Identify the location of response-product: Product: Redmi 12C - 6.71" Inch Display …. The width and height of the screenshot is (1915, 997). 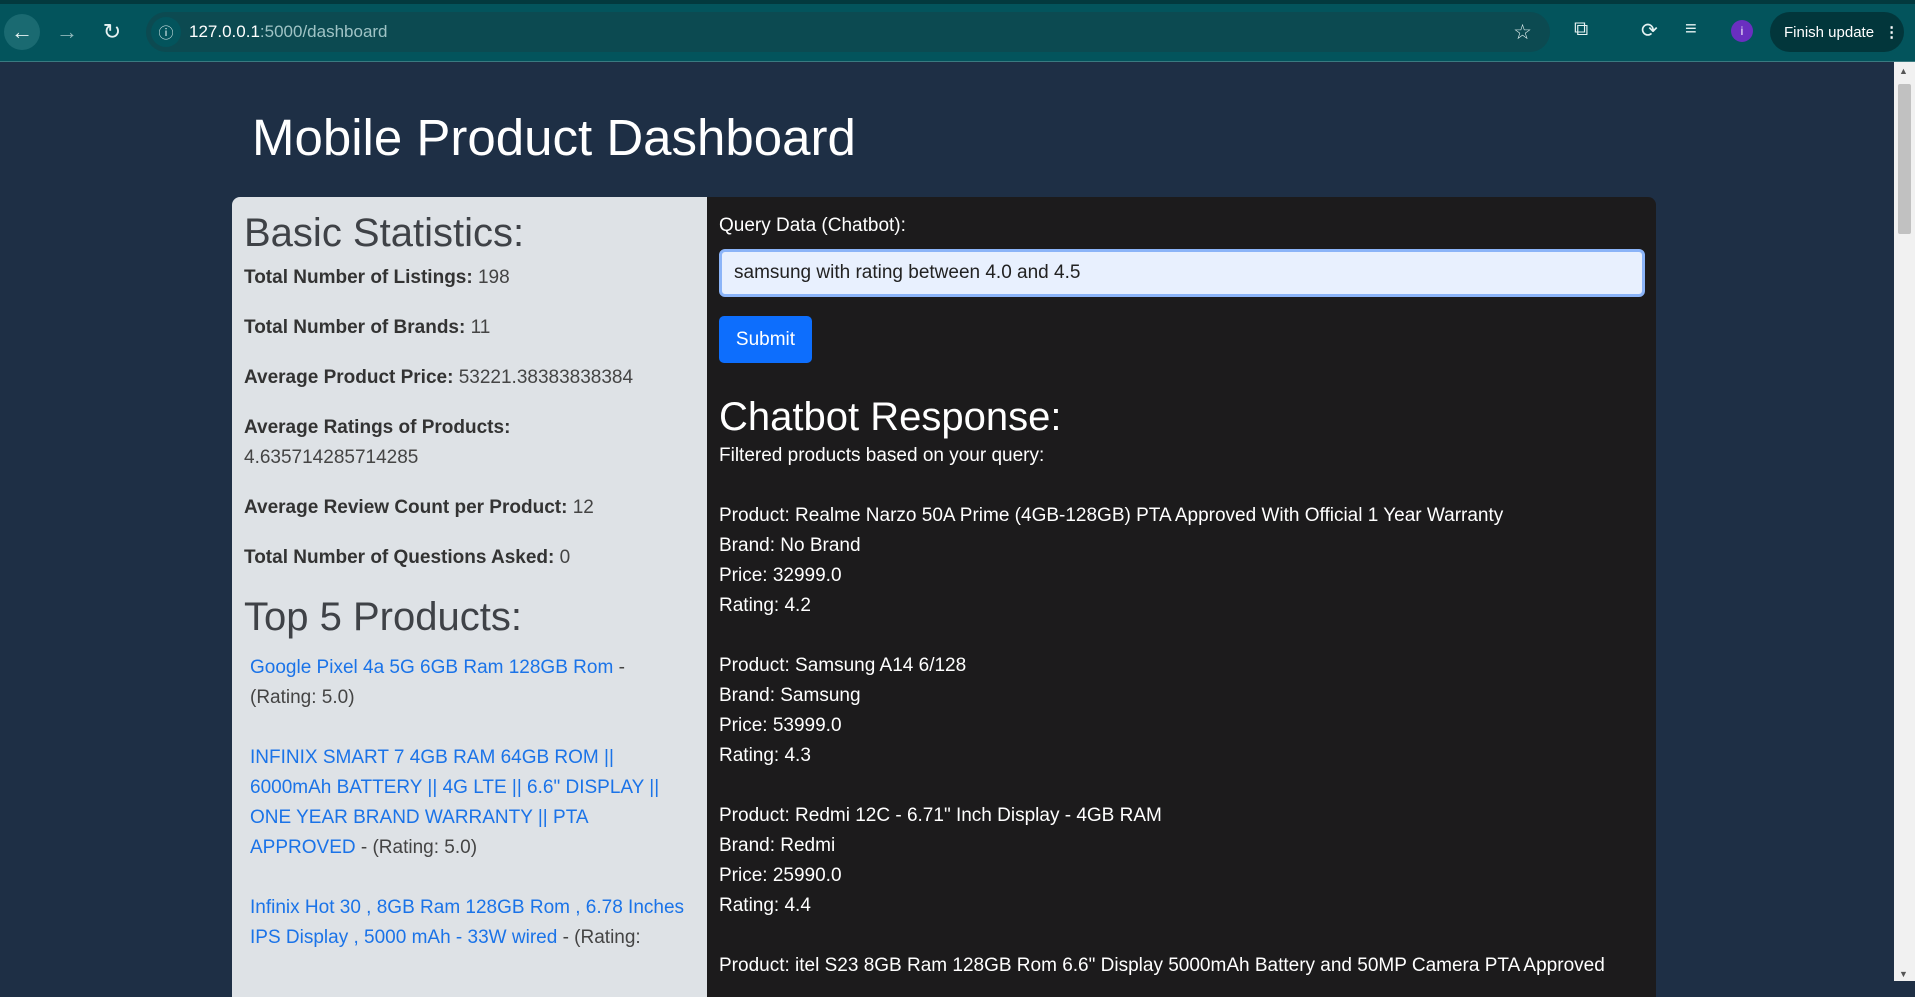
(1181, 861).